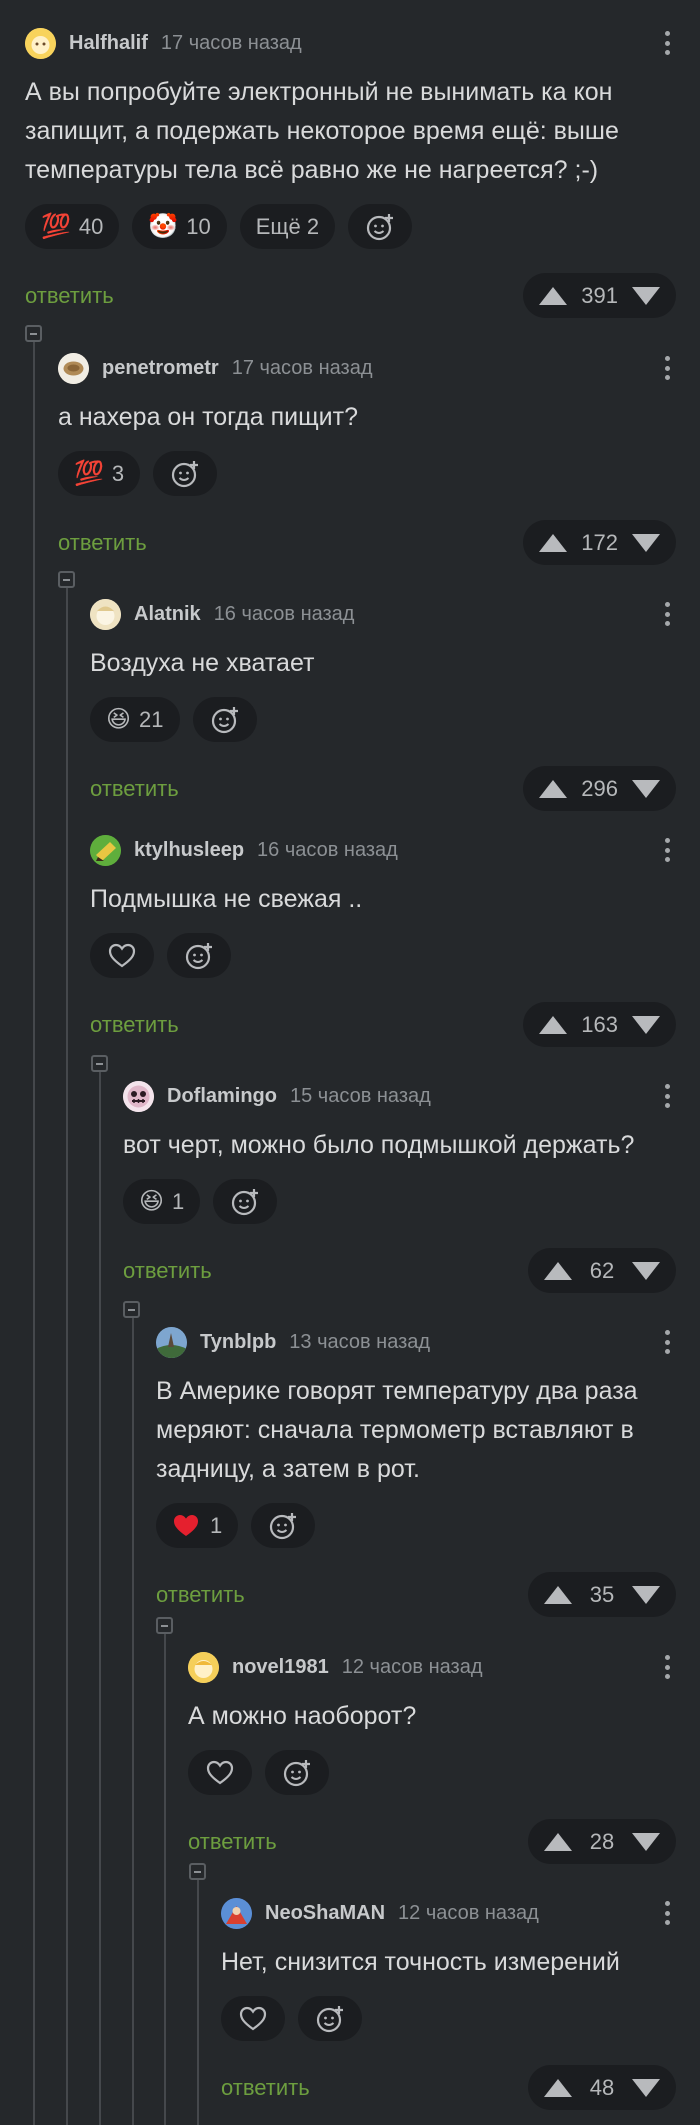 This screenshot has height=2125, width=700. I want to click on reaction-button: 💯 3, so click(99, 473).